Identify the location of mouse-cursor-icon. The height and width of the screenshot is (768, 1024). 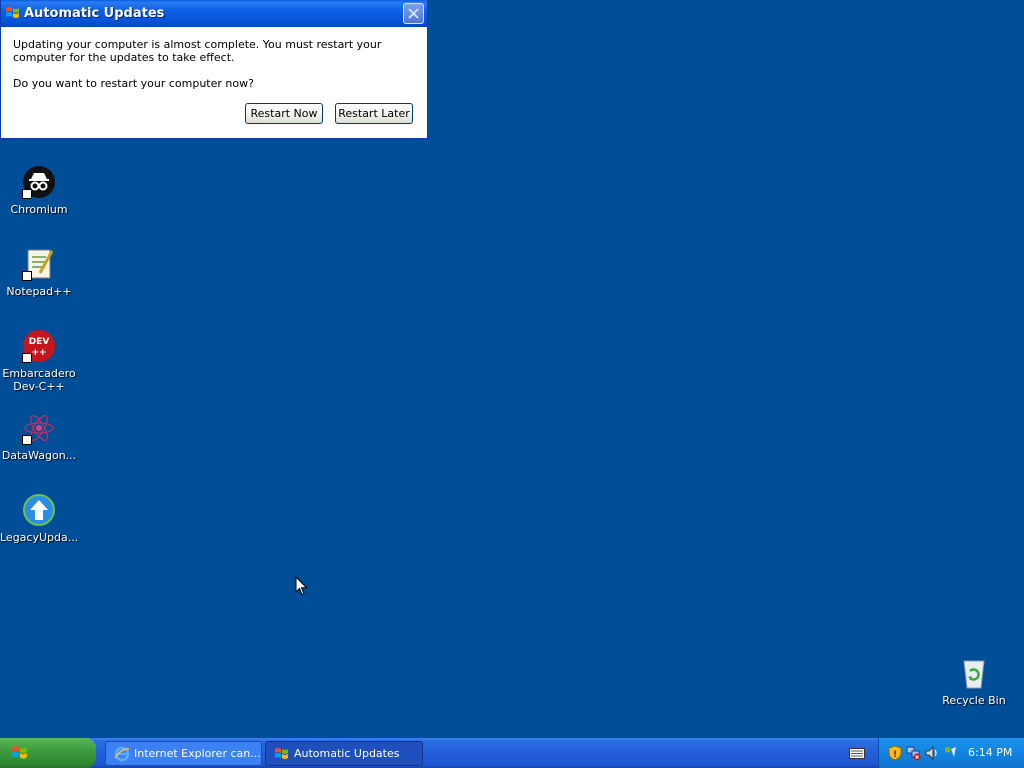
(301, 586).